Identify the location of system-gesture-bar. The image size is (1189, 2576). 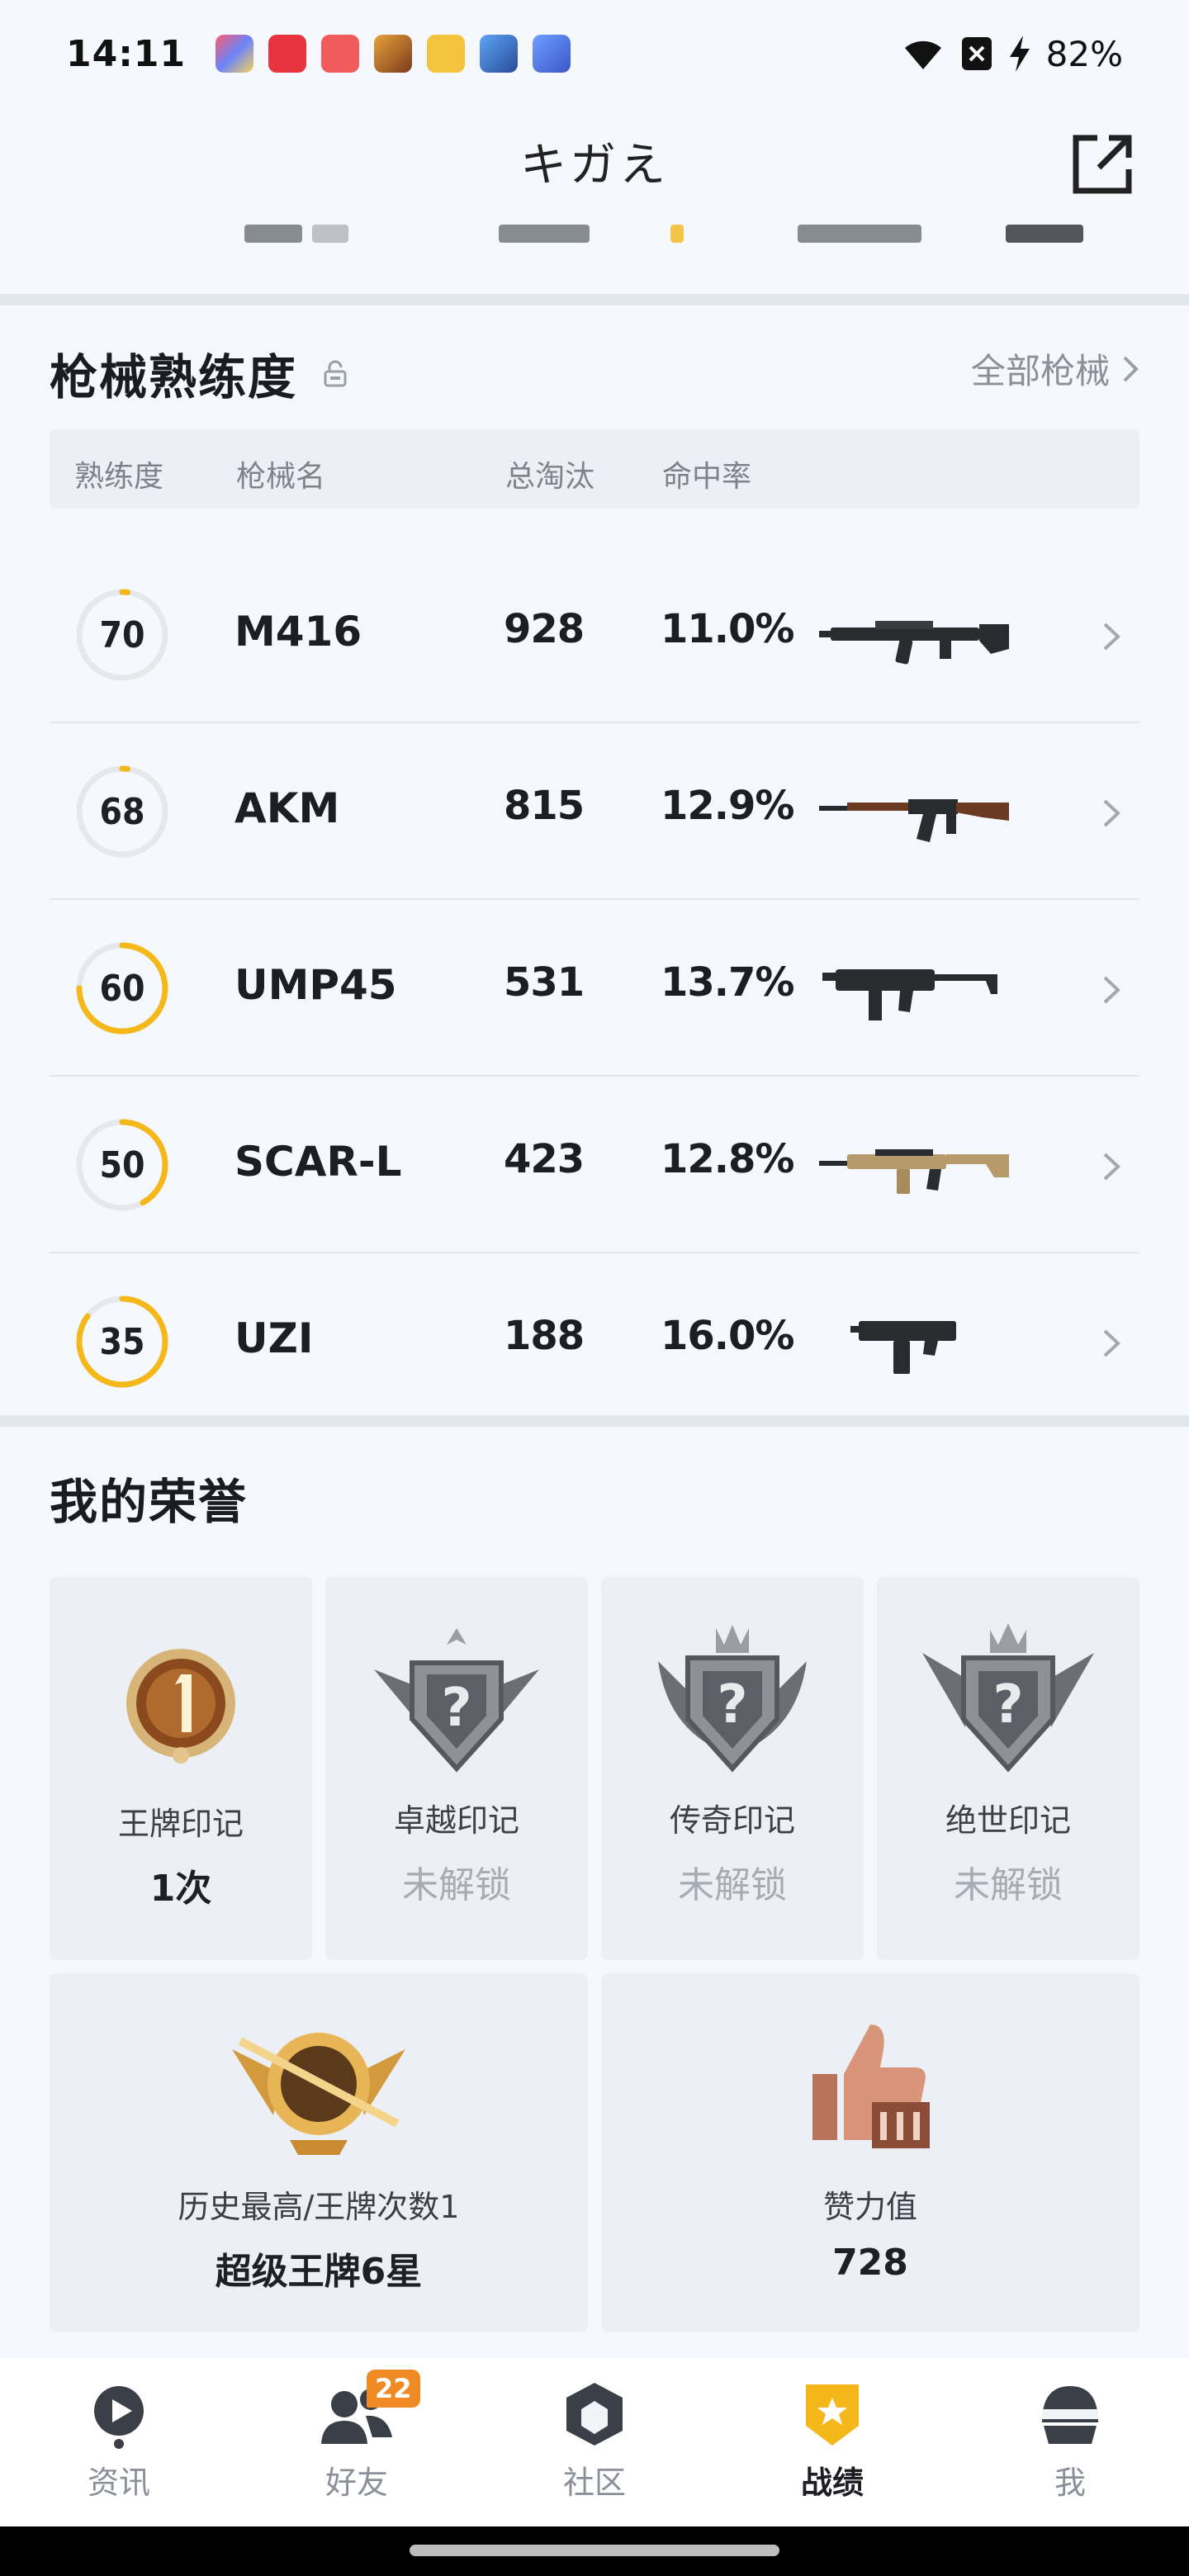
(594, 2551).